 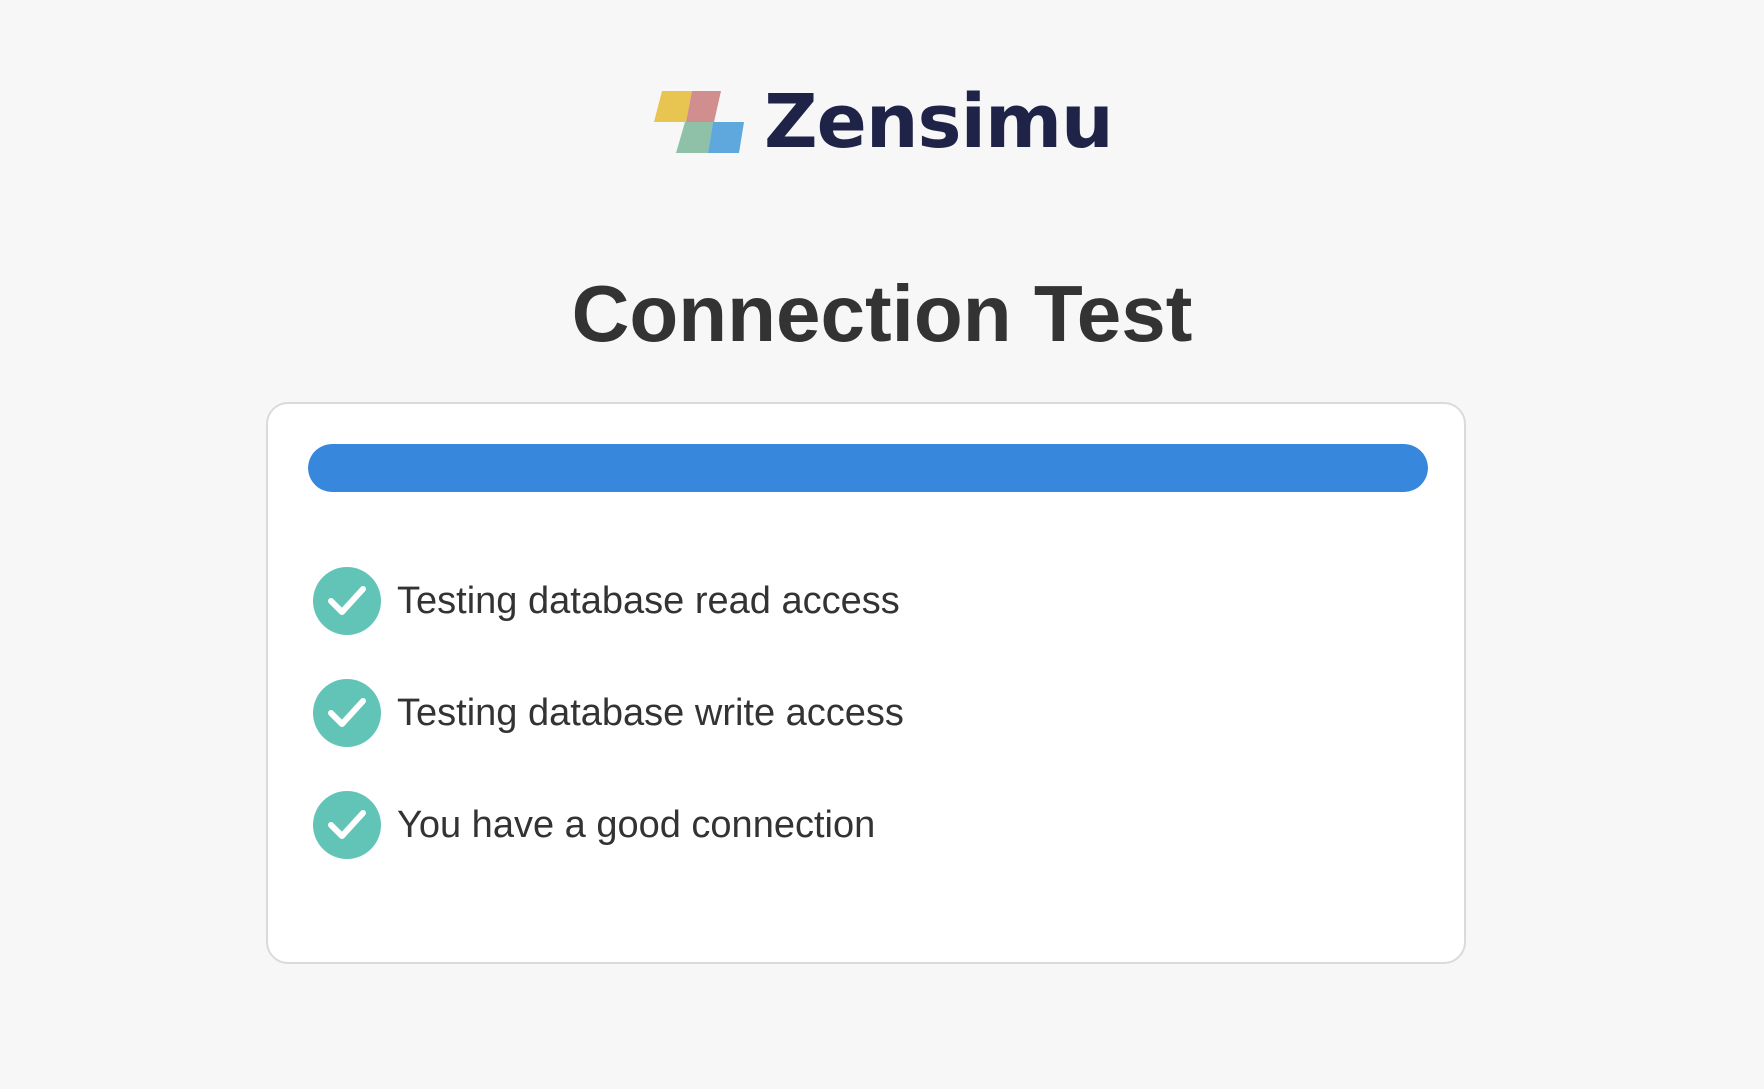 I want to click on check-label: Testing database write access, so click(x=650, y=713).